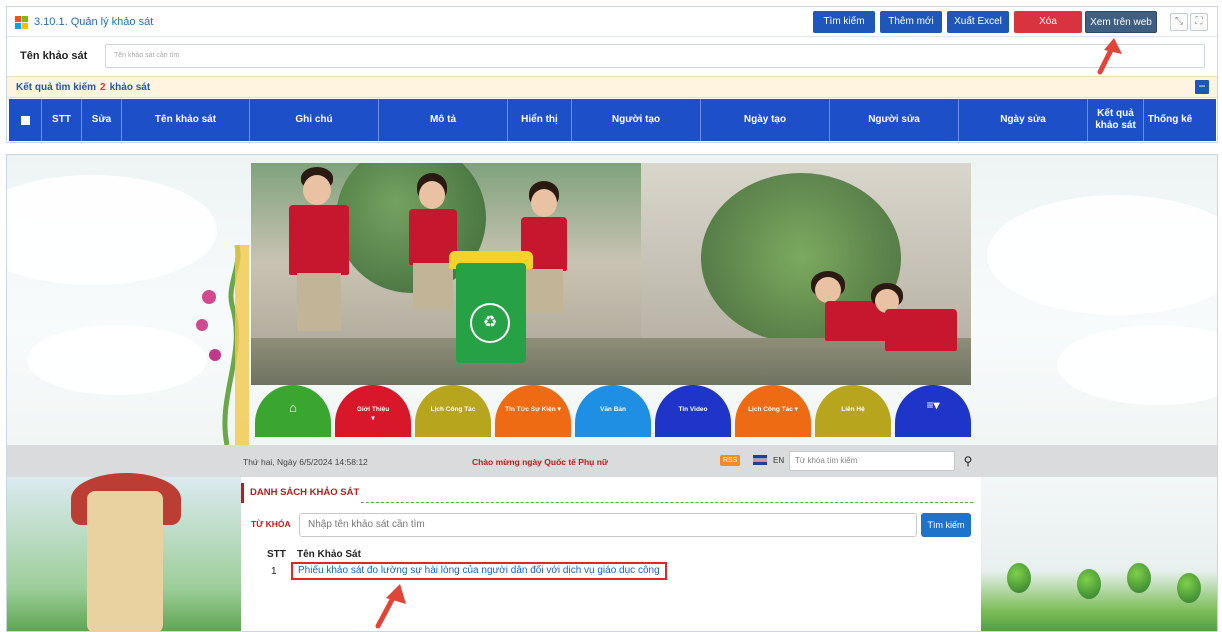 This screenshot has height=632, width=1222. I want to click on column-header: Người tạo, so click(636, 120).